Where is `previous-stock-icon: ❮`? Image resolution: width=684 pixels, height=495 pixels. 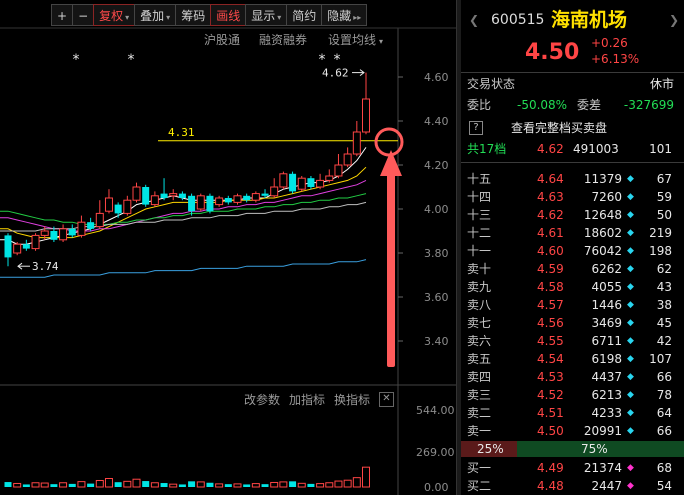
previous-stock-icon: ❮ is located at coordinates (474, 20).